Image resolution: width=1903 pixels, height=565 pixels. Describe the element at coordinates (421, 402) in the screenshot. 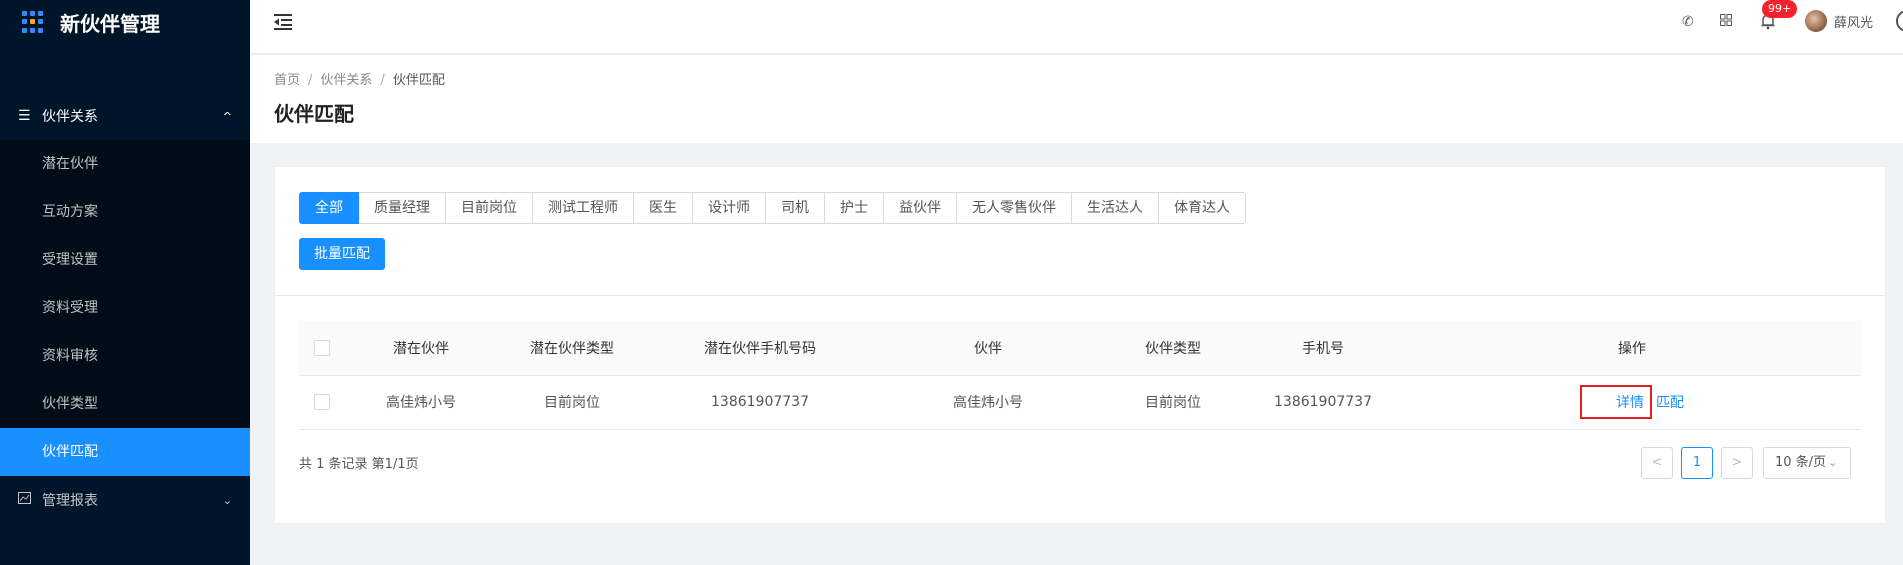

I see `cell-potential-partner: 高佳炜小号` at that location.